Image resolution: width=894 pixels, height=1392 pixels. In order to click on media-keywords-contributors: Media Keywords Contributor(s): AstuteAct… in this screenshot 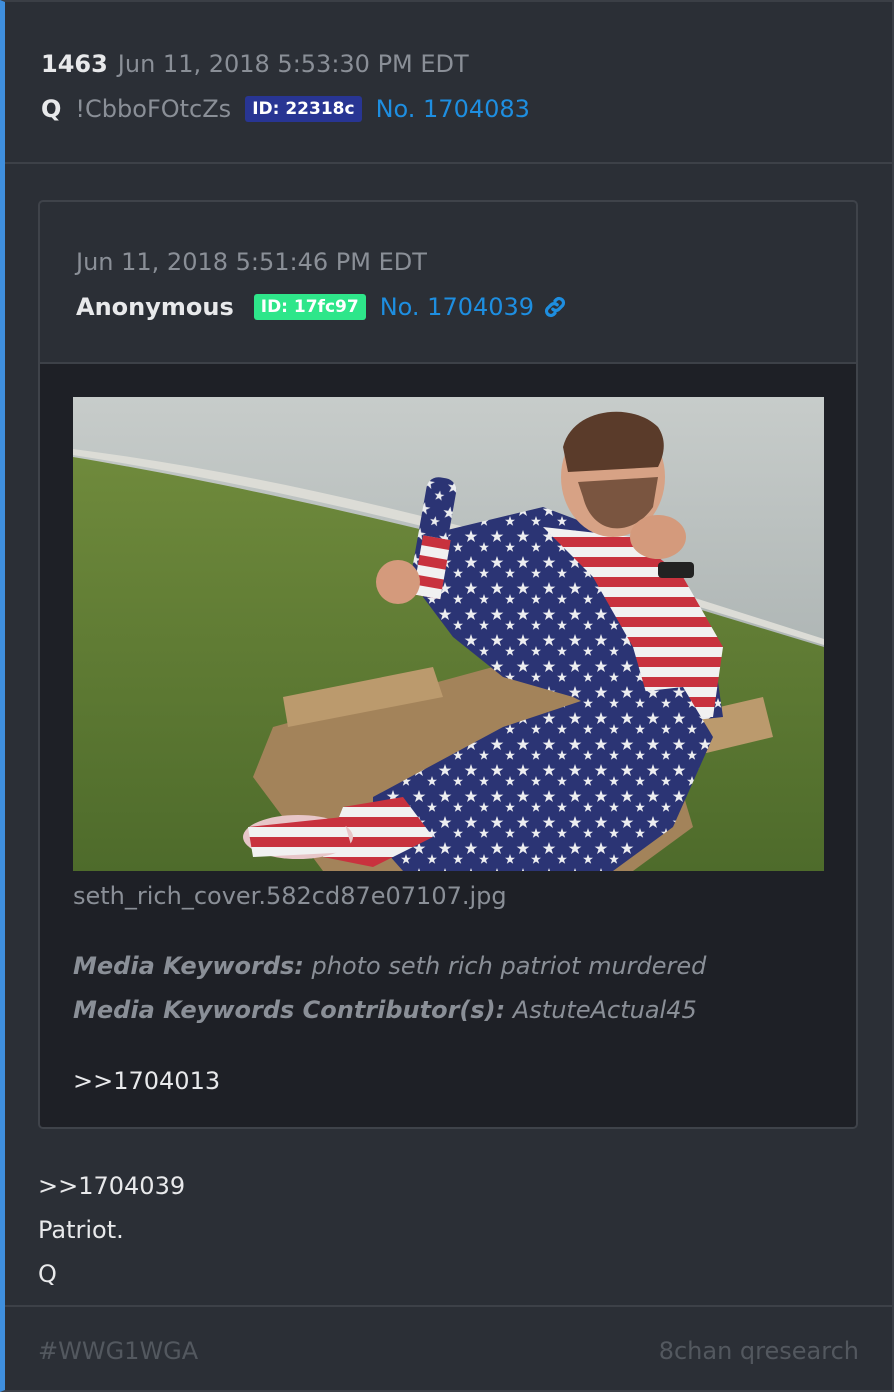, I will do `click(385, 1010)`.